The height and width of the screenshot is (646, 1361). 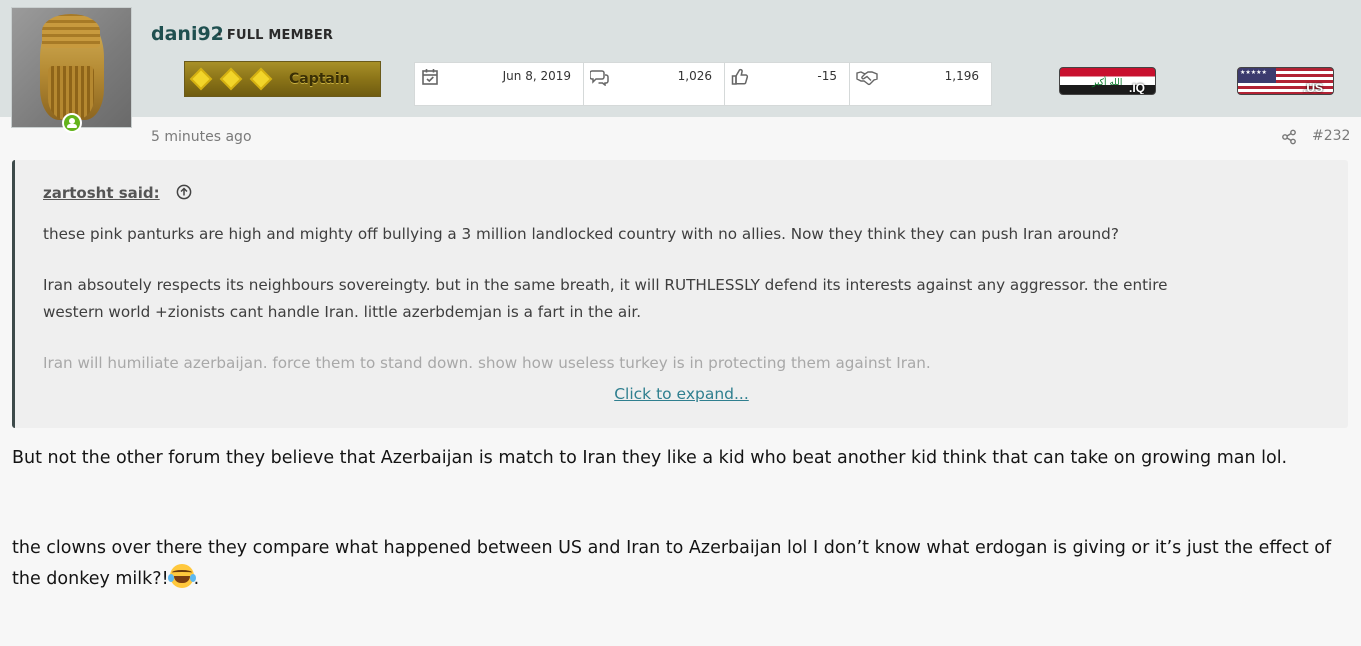 I want to click on flag-script: الله أكبر, so click(x=1107, y=83).